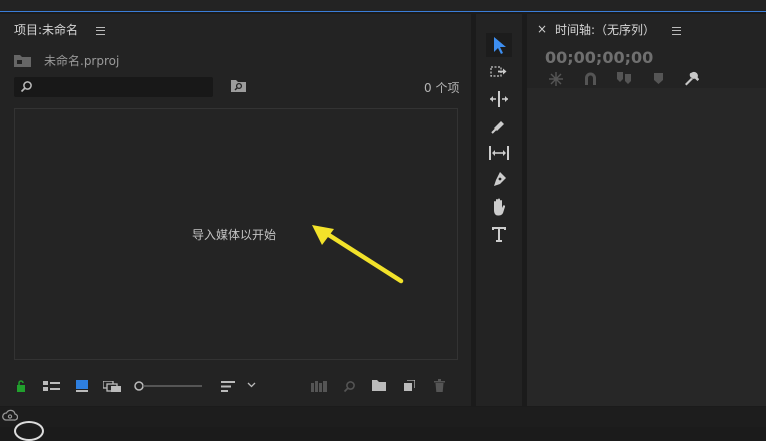 The height and width of the screenshot is (441, 766). What do you see at coordinates (319, 386) in the screenshot?
I see `automate-to-sequence-icon` at bounding box center [319, 386].